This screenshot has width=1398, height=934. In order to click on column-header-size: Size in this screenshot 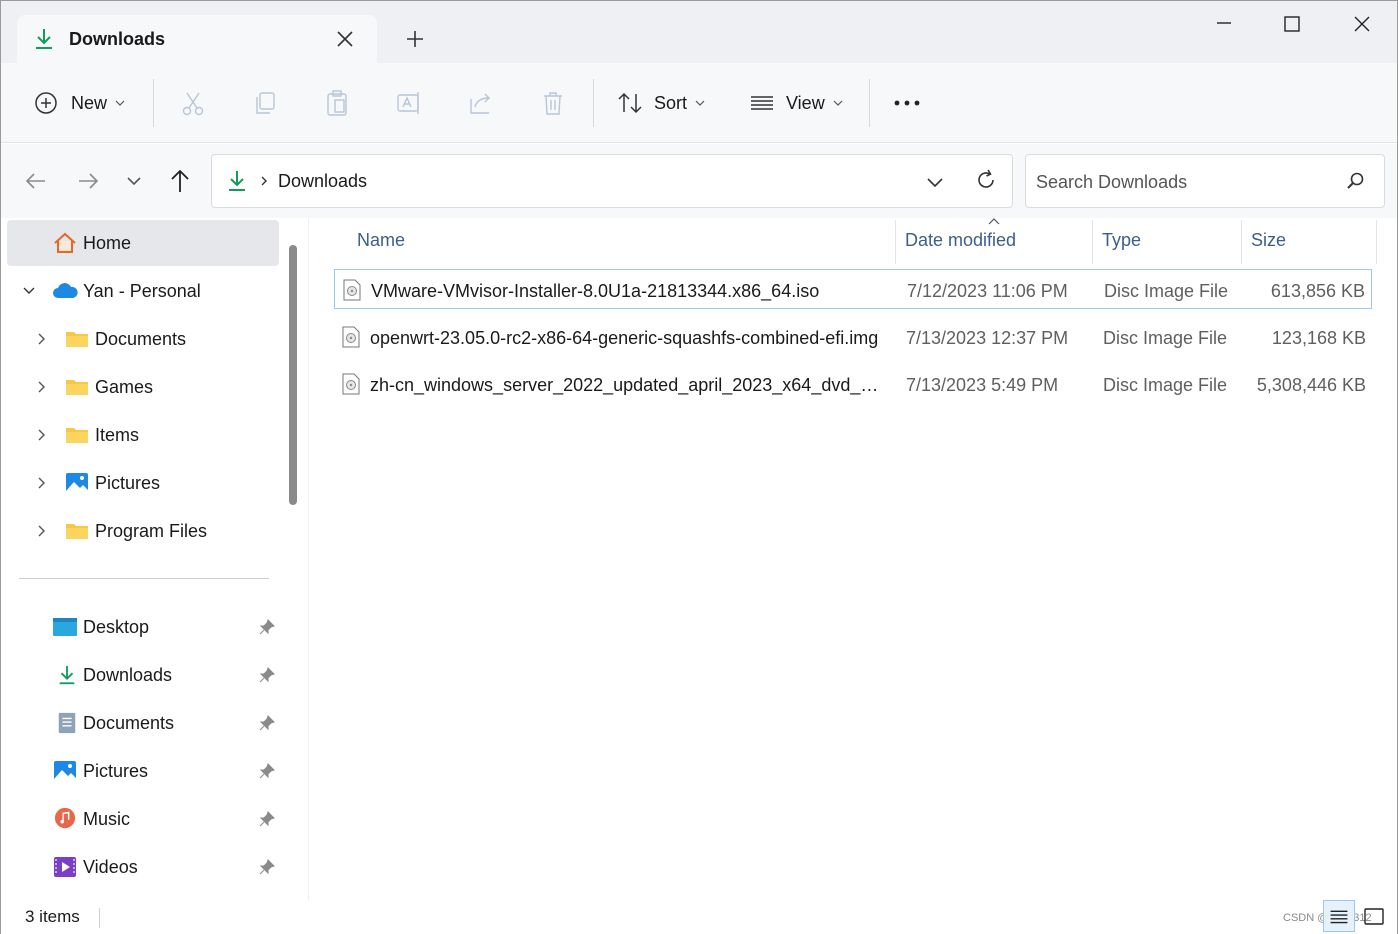, I will do `click(1268, 240)`.